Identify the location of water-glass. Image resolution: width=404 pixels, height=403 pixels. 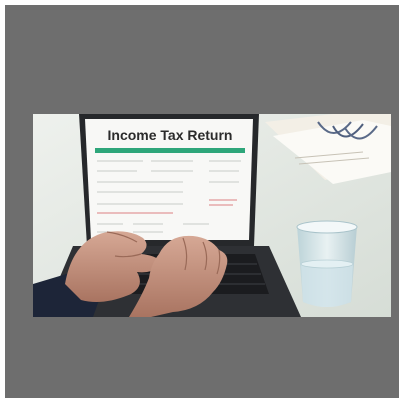
(327, 263).